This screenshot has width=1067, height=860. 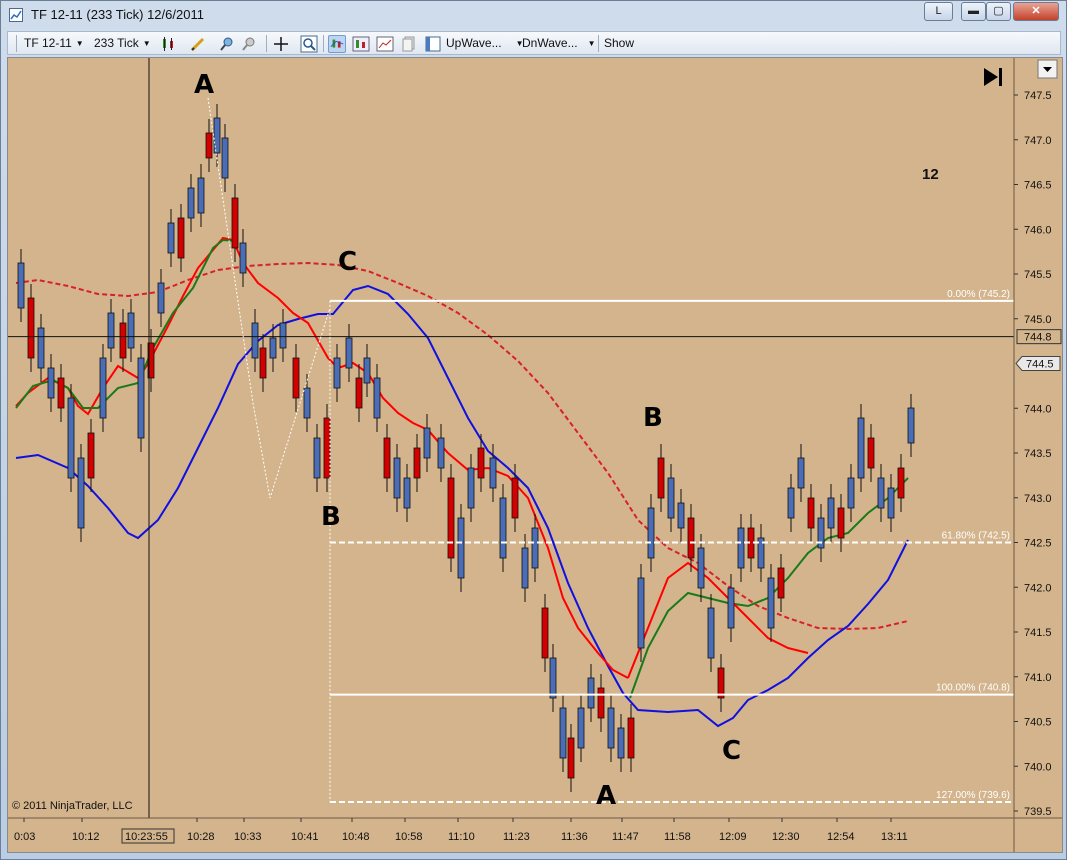 I want to click on time-tick-label: 10:28, so click(x=201, y=837).